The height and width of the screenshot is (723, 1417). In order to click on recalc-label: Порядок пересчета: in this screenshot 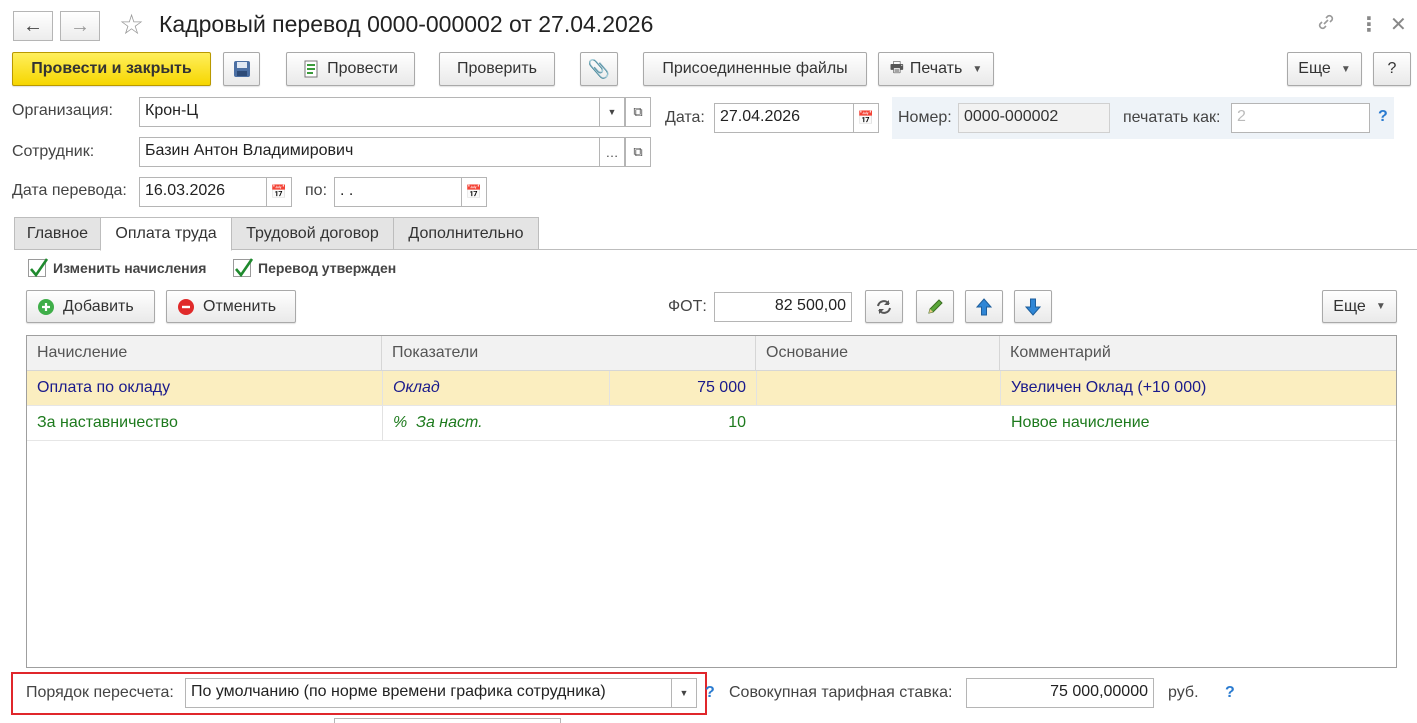, I will do `click(100, 692)`.